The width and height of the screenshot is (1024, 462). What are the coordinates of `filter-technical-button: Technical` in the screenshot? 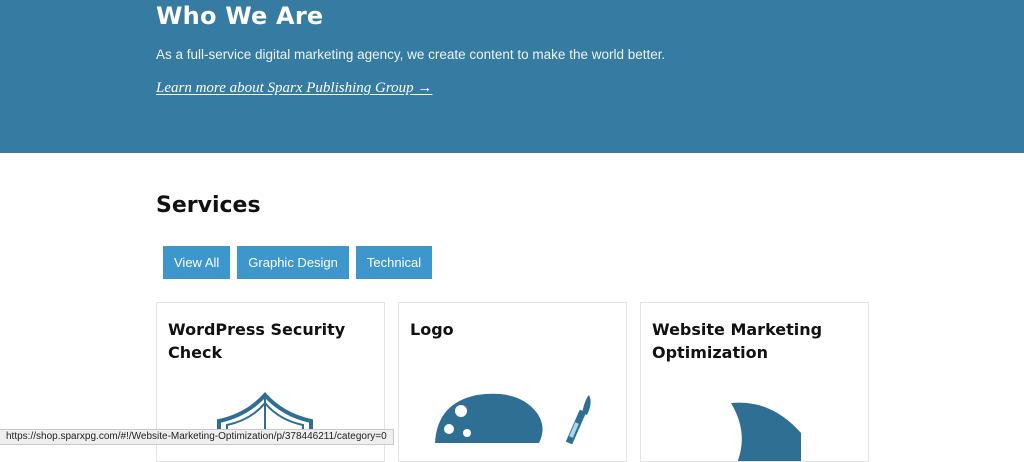 It's located at (394, 262).